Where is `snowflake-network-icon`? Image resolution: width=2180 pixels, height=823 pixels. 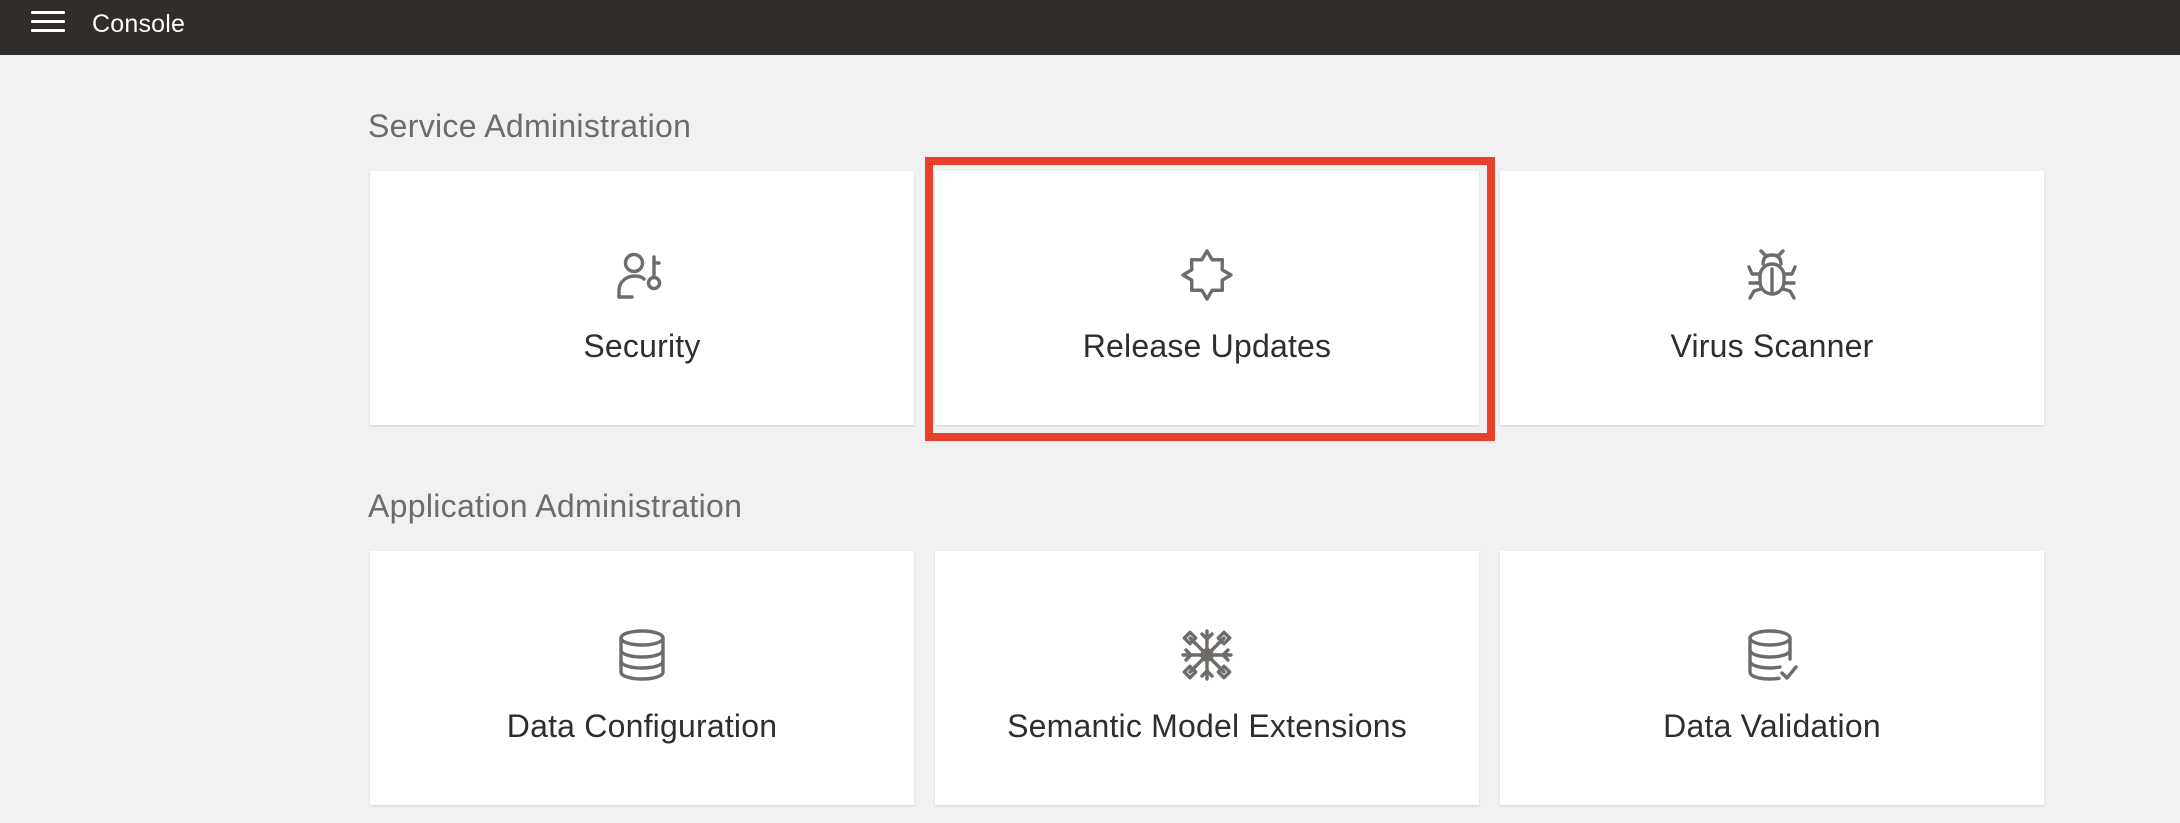 snowflake-network-icon is located at coordinates (1207, 655).